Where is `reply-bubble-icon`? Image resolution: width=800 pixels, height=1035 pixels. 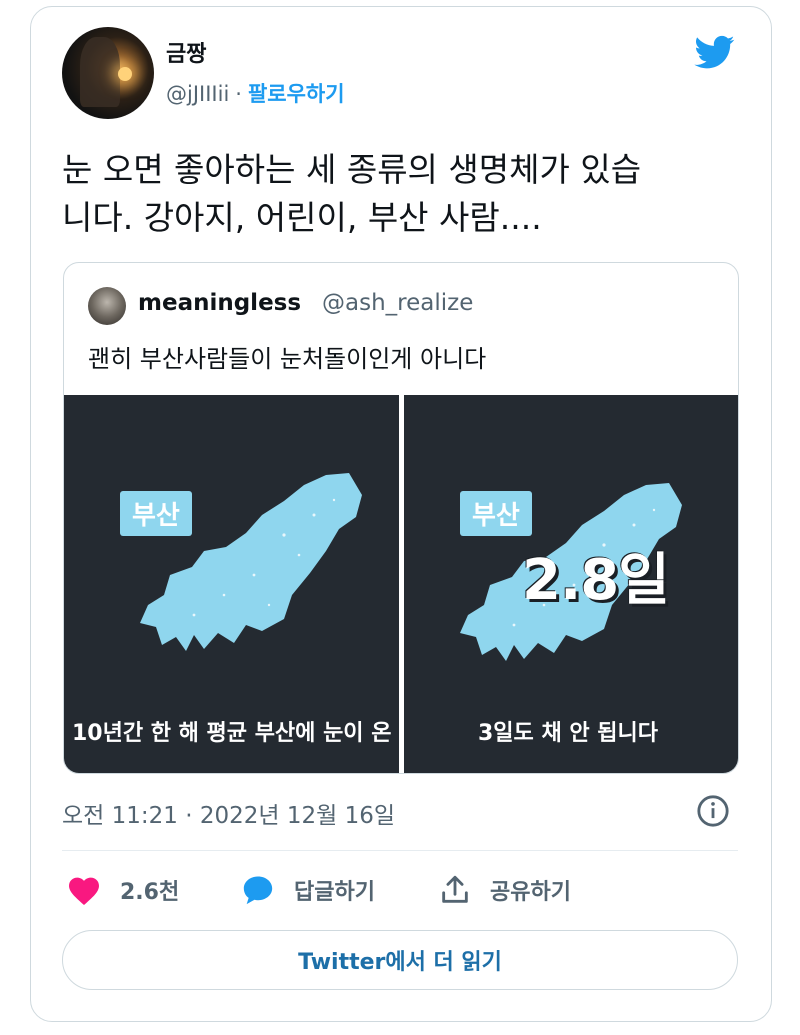
reply-bubble-icon is located at coordinates (258, 890).